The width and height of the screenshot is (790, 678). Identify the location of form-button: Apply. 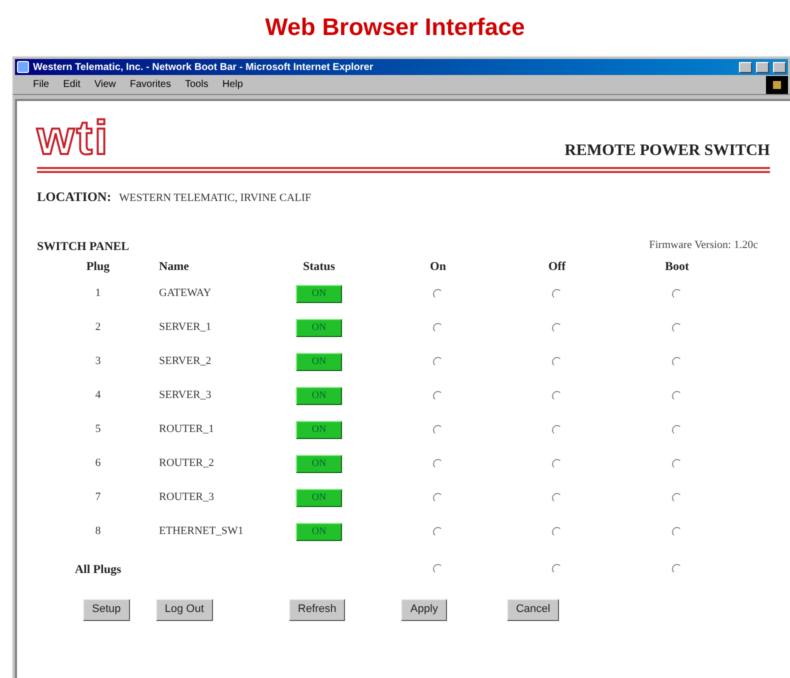
(424, 609).